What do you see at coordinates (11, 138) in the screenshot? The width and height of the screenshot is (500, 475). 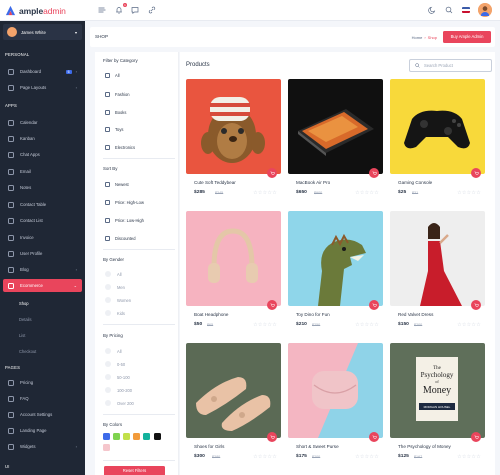 I see `kanban-icon` at bounding box center [11, 138].